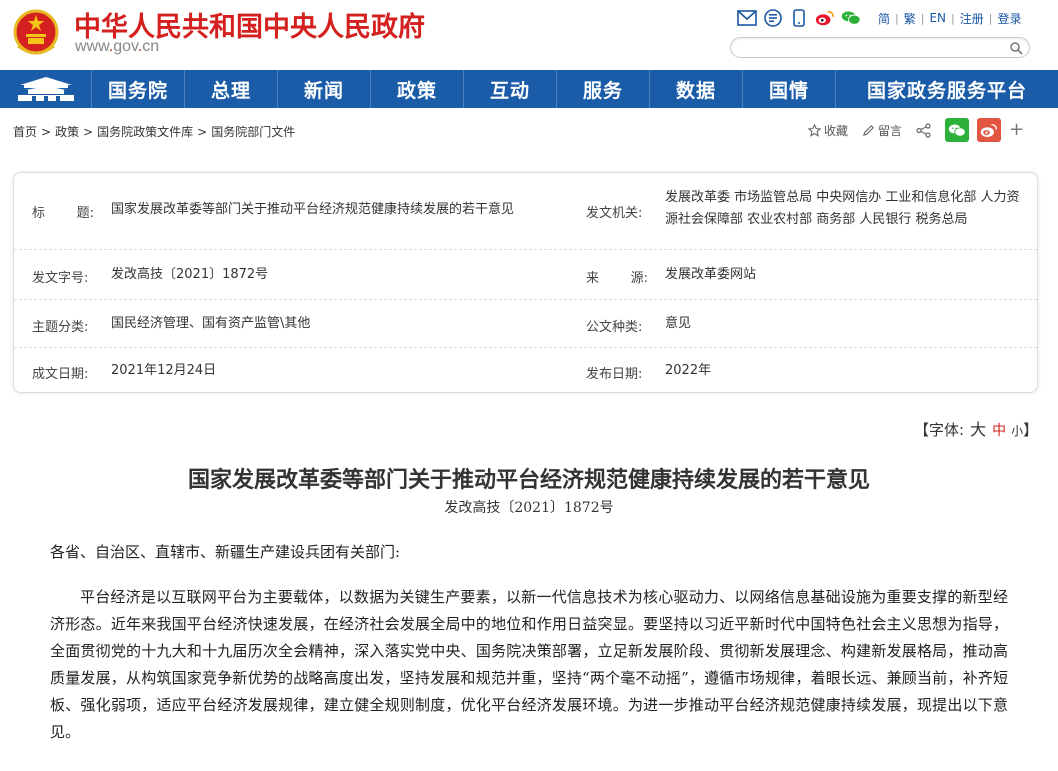 Image resolution: width=1058 pixels, height=771 pixels. I want to click on font-size-suffix: 】, so click(1031, 430).